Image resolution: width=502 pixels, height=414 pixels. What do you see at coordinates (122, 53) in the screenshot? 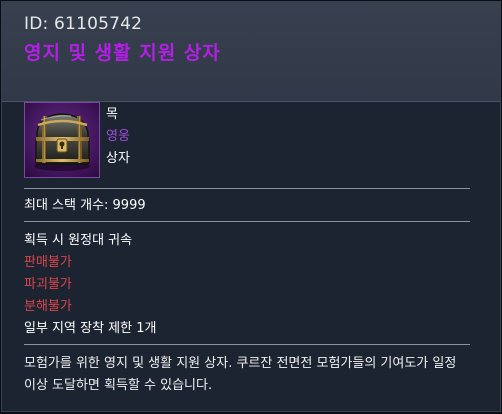
I see `item-name: 영지 및 생활 지원 상자` at bounding box center [122, 53].